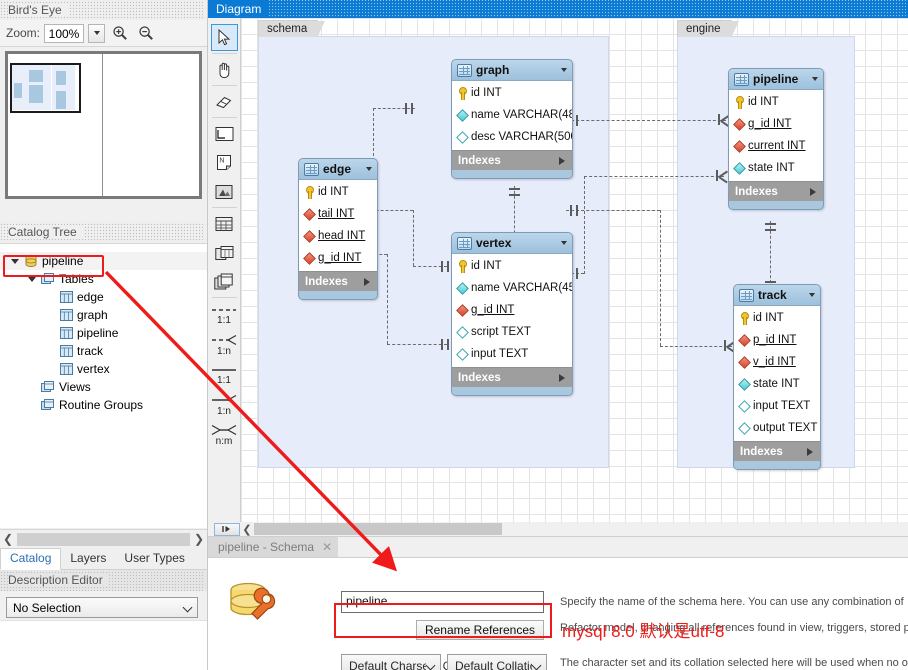  Describe the element at coordinates (224, 162) in the screenshot. I see `note-tool: N` at that location.